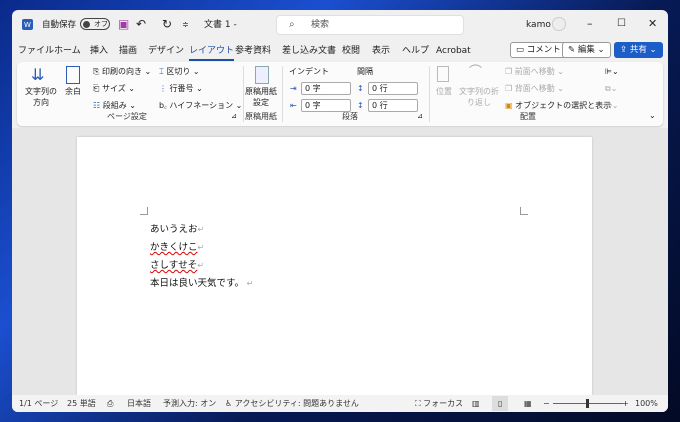 Image resolution: width=680 pixels, height=422 pixels. Describe the element at coordinates (262, 75) in the screenshot. I see `genko-icon` at that location.